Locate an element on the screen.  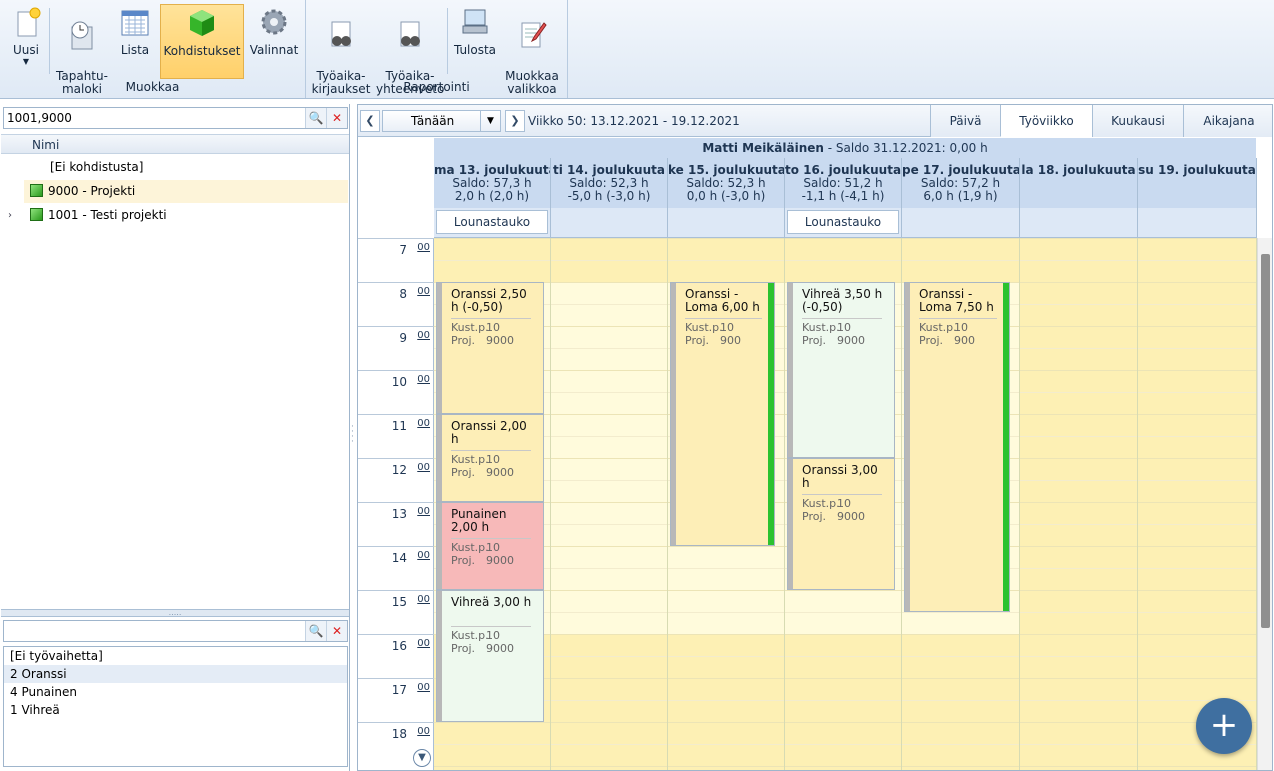
vertical-scrollbar is located at coordinates (1264, 504).